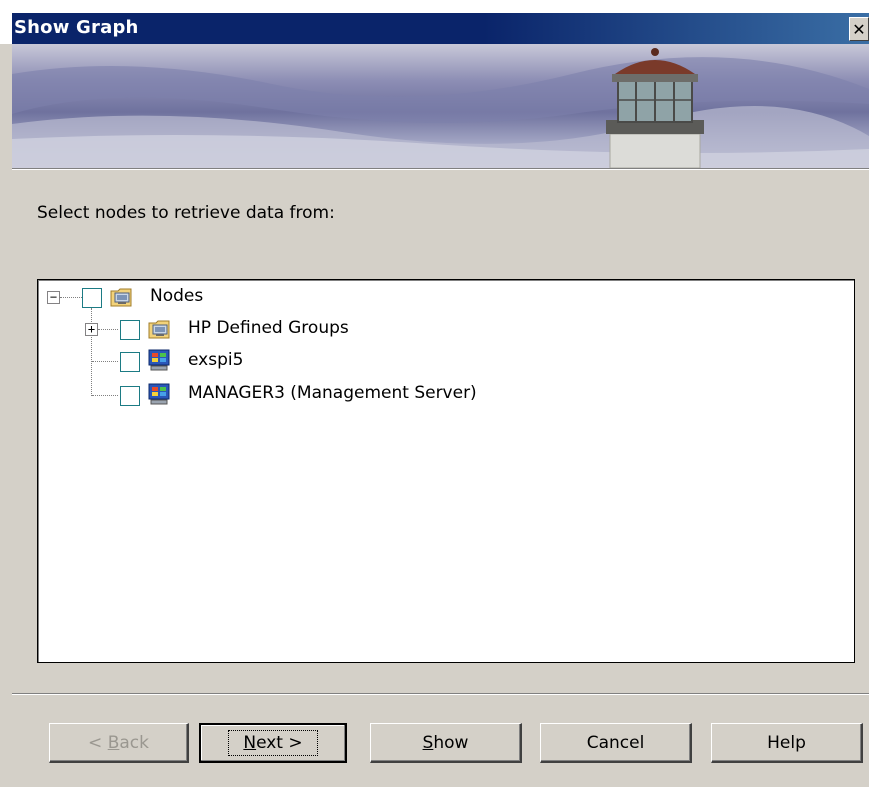  What do you see at coordinates (440, 169) in the screenshot?
I see `banner-separator` at bounding box center [440, 169].